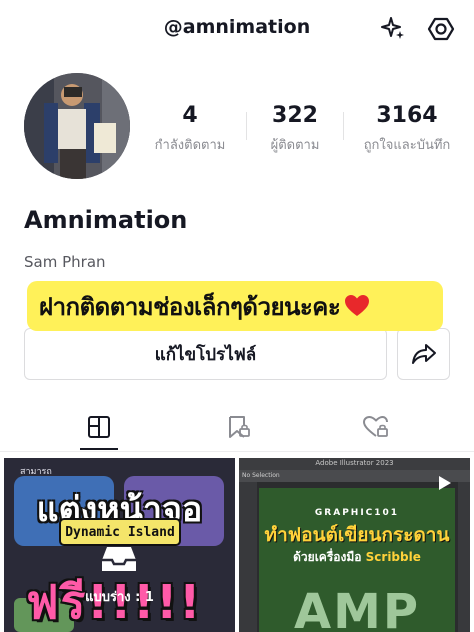 The width and height of the screenshot is (474, 632). I want to click on thumbnail-subtitle-tool: Scribble, so click(393, 557).